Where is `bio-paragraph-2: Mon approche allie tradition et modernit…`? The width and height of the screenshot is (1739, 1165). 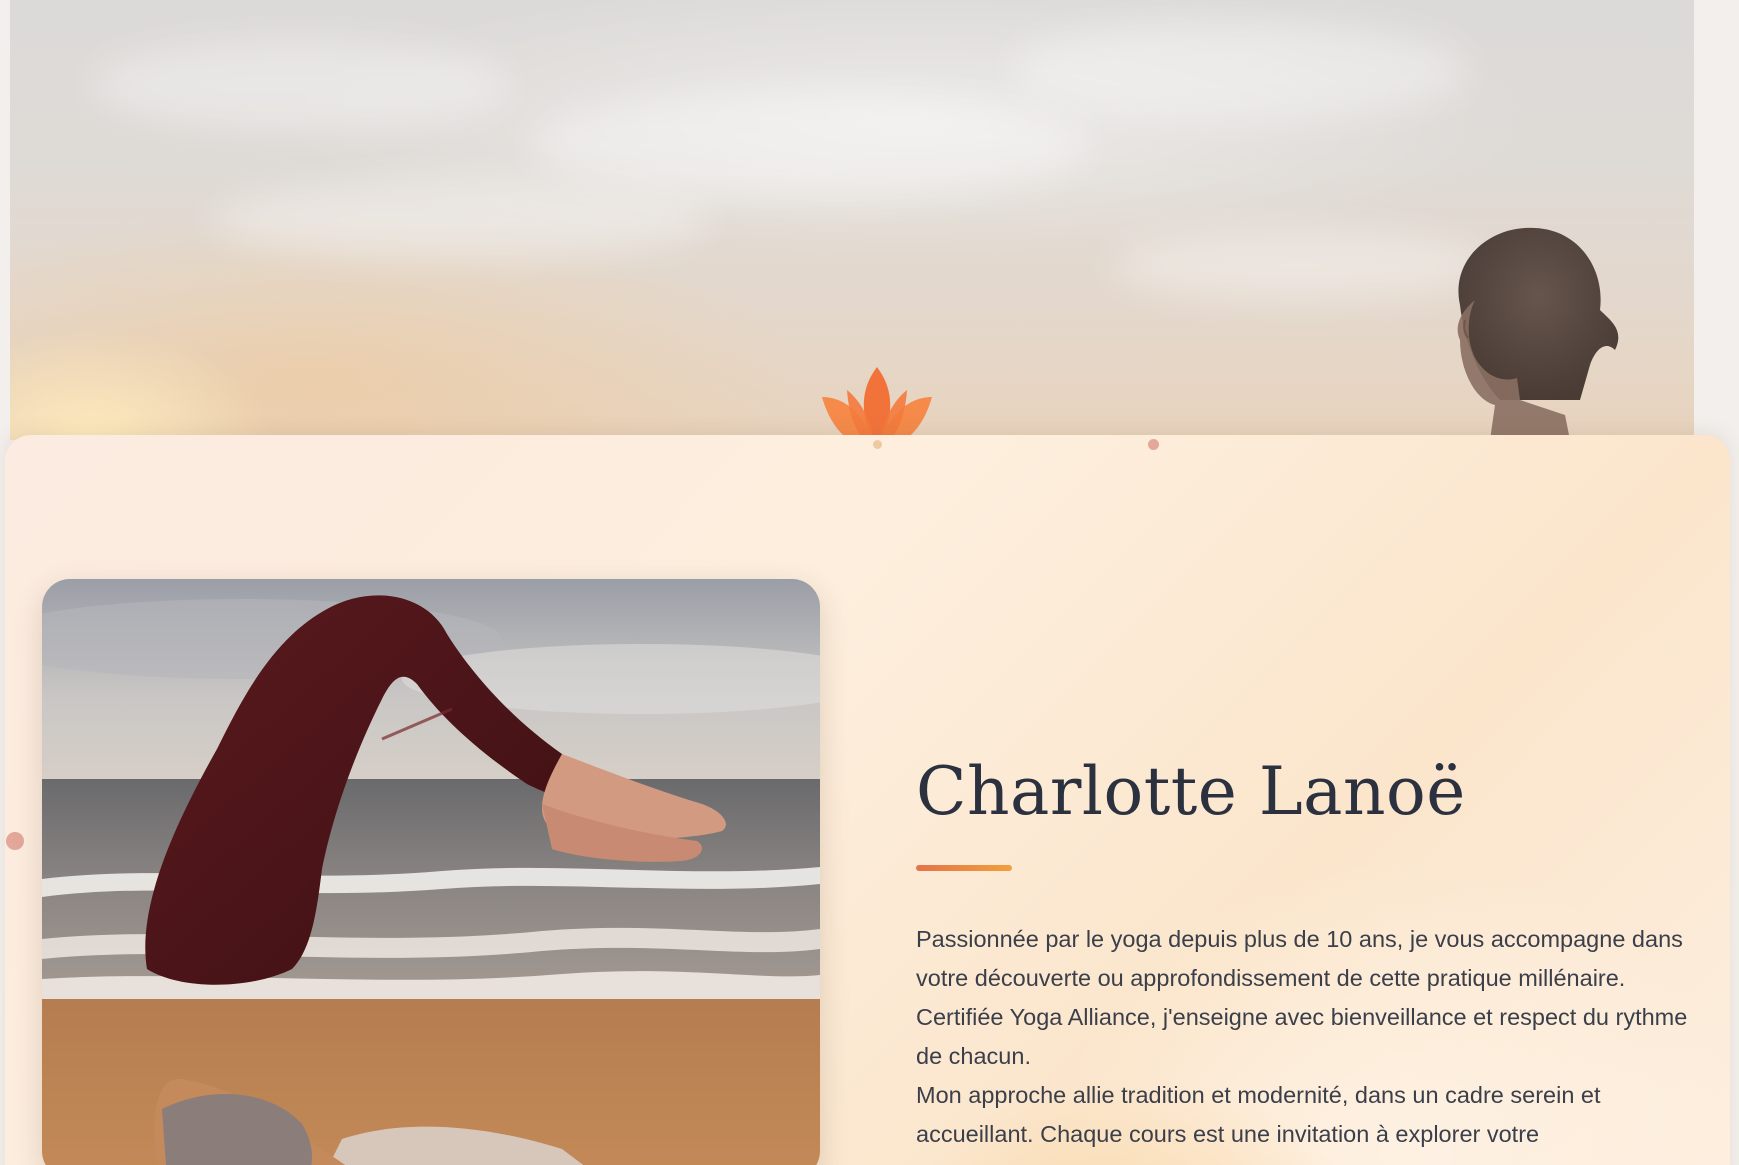
bio-paragraph-2: Mon approche allie tradition et modernit… is located at coordinates (1258, 1114).